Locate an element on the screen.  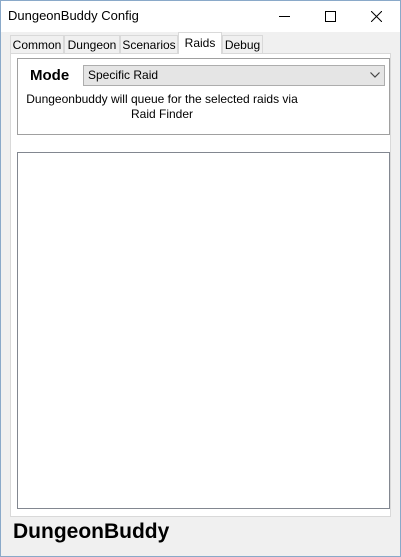
close-button is located at coordinates (377, 16).